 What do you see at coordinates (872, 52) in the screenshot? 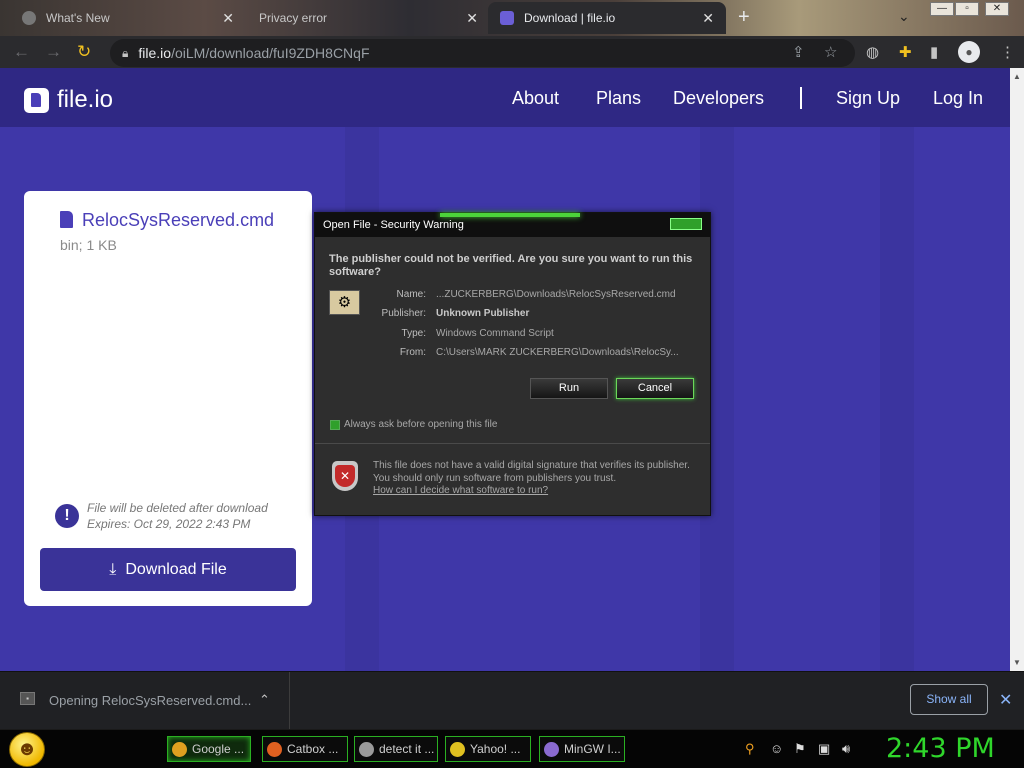
I see `extension-flag-icon: ◍` at bounding box center [872, 52].